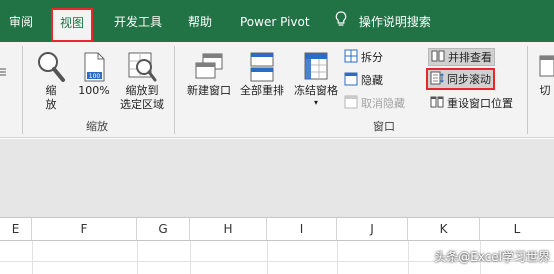 The height and width of the screenshot is (274, 554). Describe the element at coordinates (545, 90) in the screenshot. I see `switch-windows-label: 切` at that location.